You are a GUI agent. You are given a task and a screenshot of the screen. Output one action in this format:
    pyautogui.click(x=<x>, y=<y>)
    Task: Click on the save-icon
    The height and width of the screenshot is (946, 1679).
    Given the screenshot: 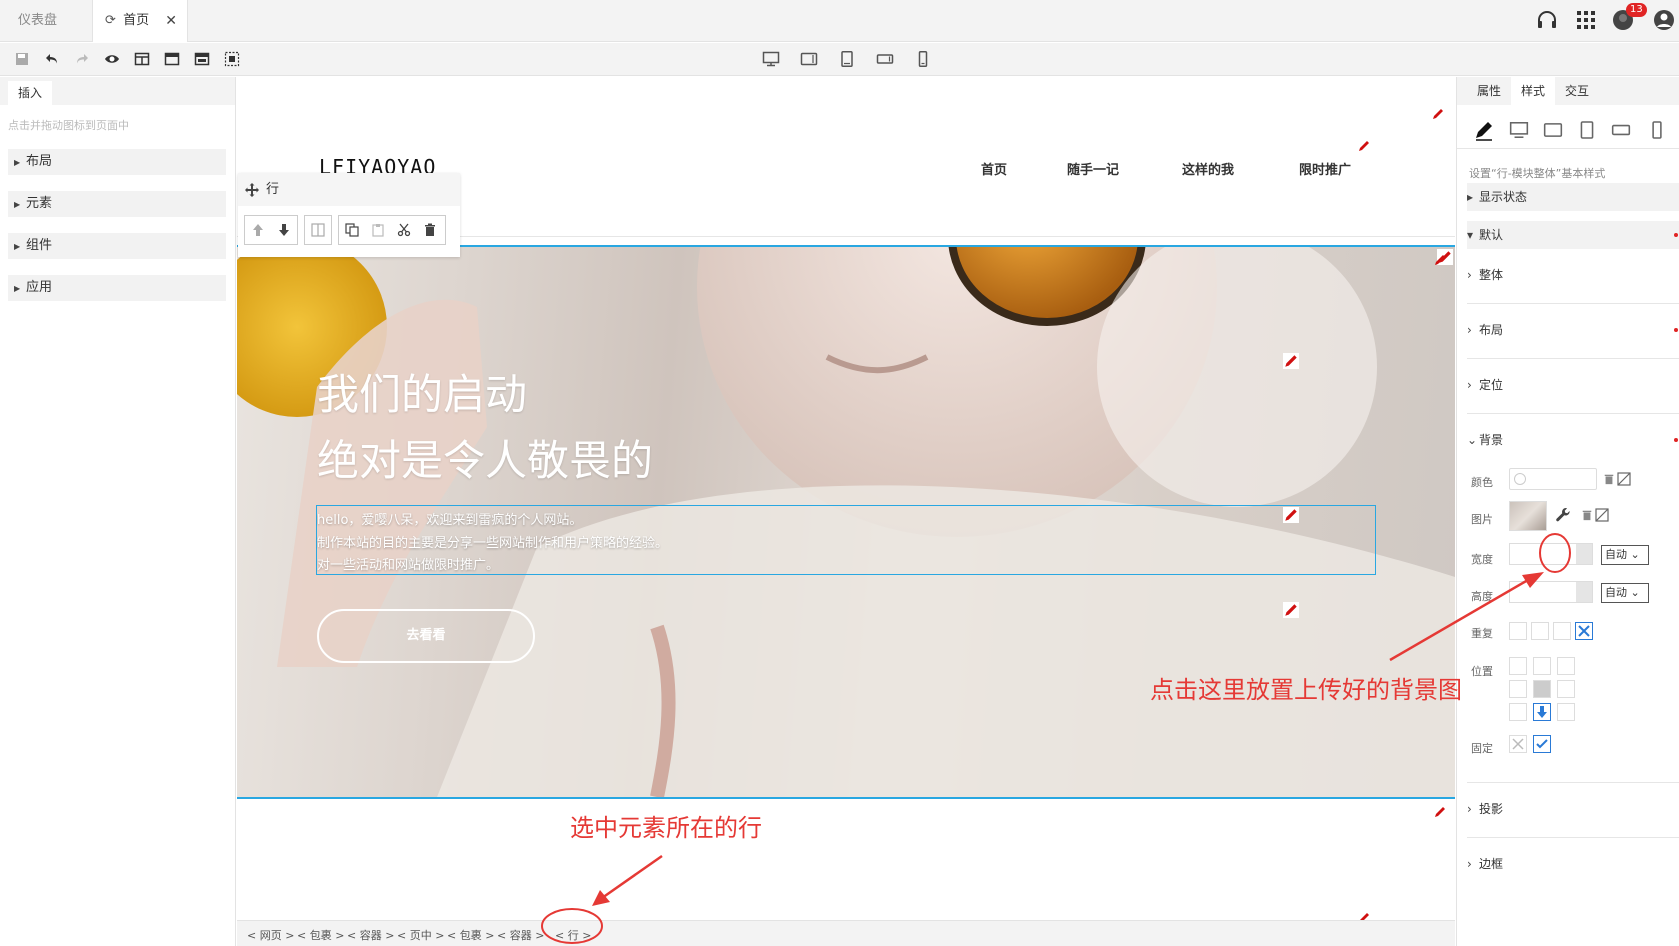 What is the action you would take?
    pyautogui.click(x=22, y=59)
    